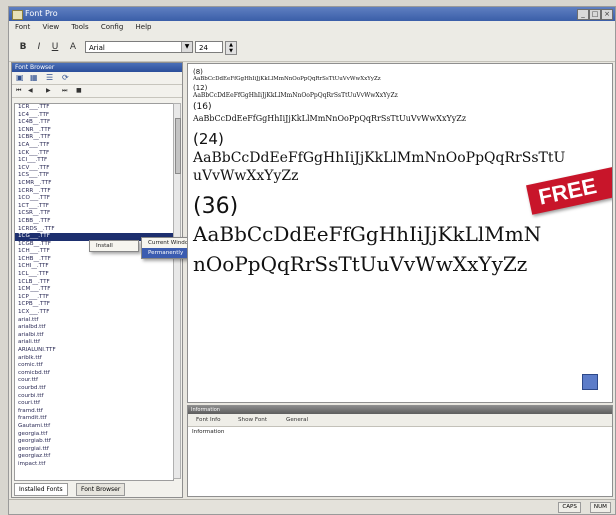  I want to click on file-list-item: framdit.ttf, so click(94, 419).